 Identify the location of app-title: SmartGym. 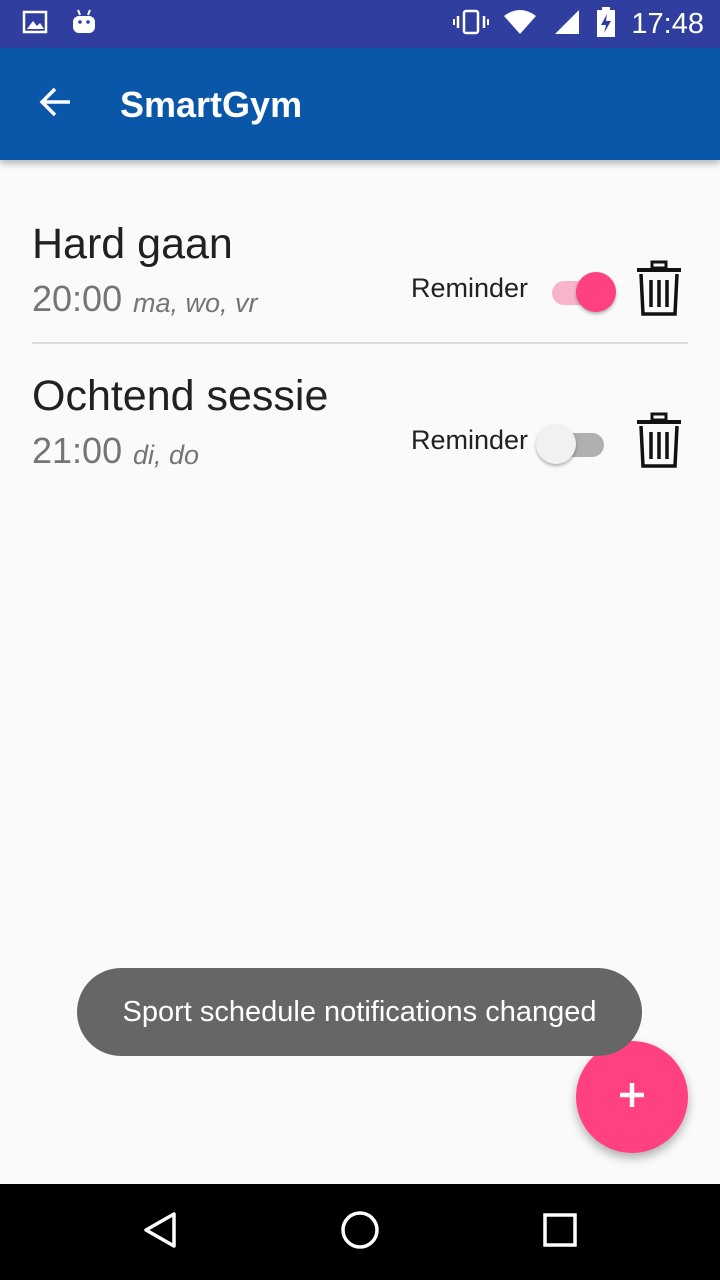
(211, 104).